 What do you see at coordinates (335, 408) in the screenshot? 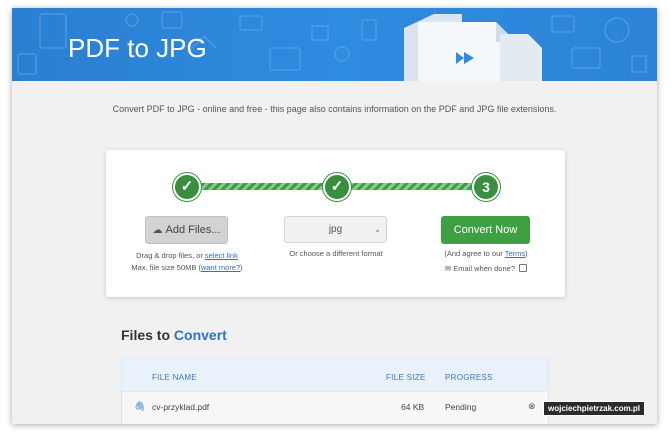
I see `table-row: 🖇 cv-przyklad.pdf 64 KB Pending ⊗` at bounding box center [335, 408].